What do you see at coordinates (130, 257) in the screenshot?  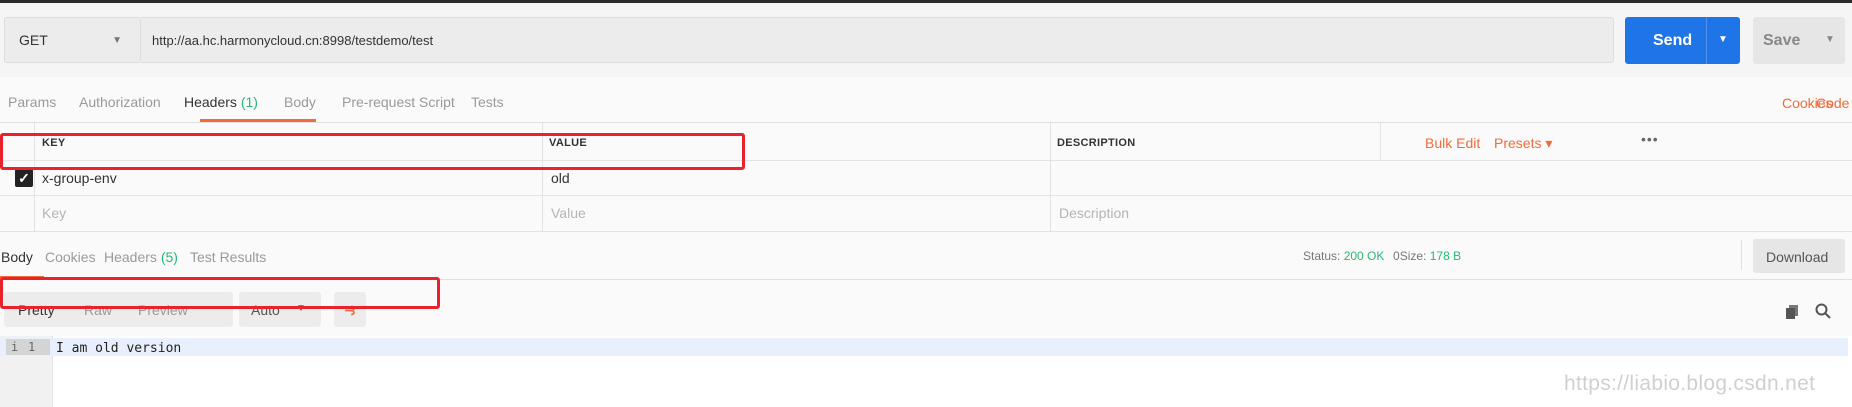 I see `response-tab-headers-label: Headers` at bounding box center [130, 257].